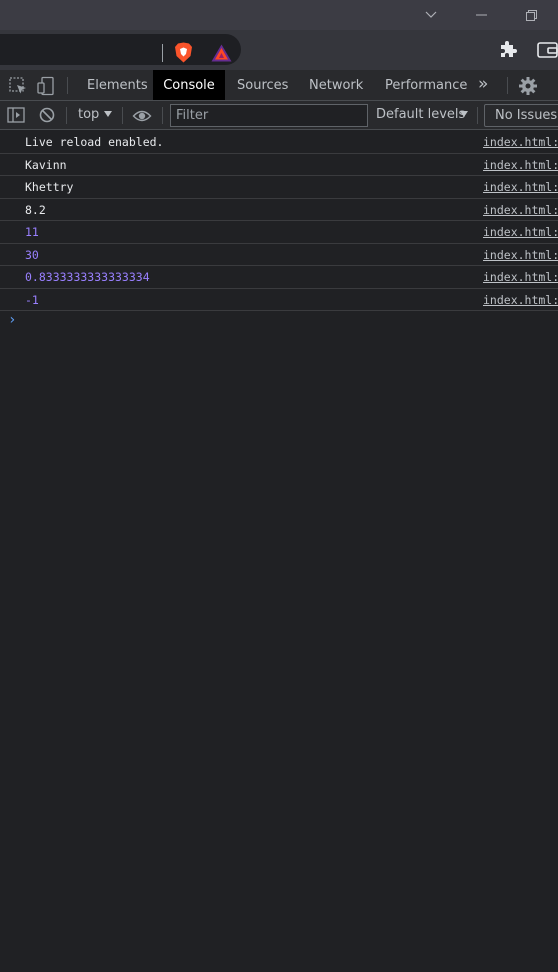 This screenshot has height=972, width=558. What do you see at coordinates (162, 53) in the screenshot?
I see `address-bar-divider` at bounding box center [162, 53].